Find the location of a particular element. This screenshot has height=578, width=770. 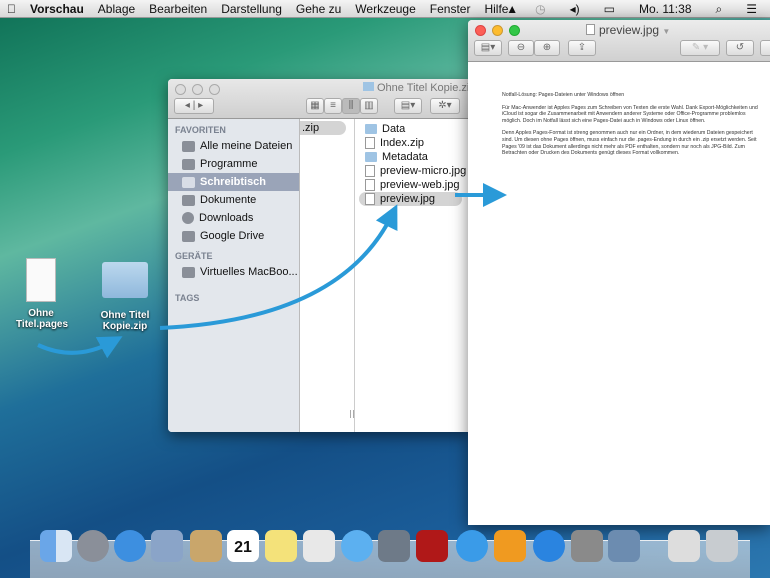

arrow-pages-to-zip is located at coordinates (80, 347).